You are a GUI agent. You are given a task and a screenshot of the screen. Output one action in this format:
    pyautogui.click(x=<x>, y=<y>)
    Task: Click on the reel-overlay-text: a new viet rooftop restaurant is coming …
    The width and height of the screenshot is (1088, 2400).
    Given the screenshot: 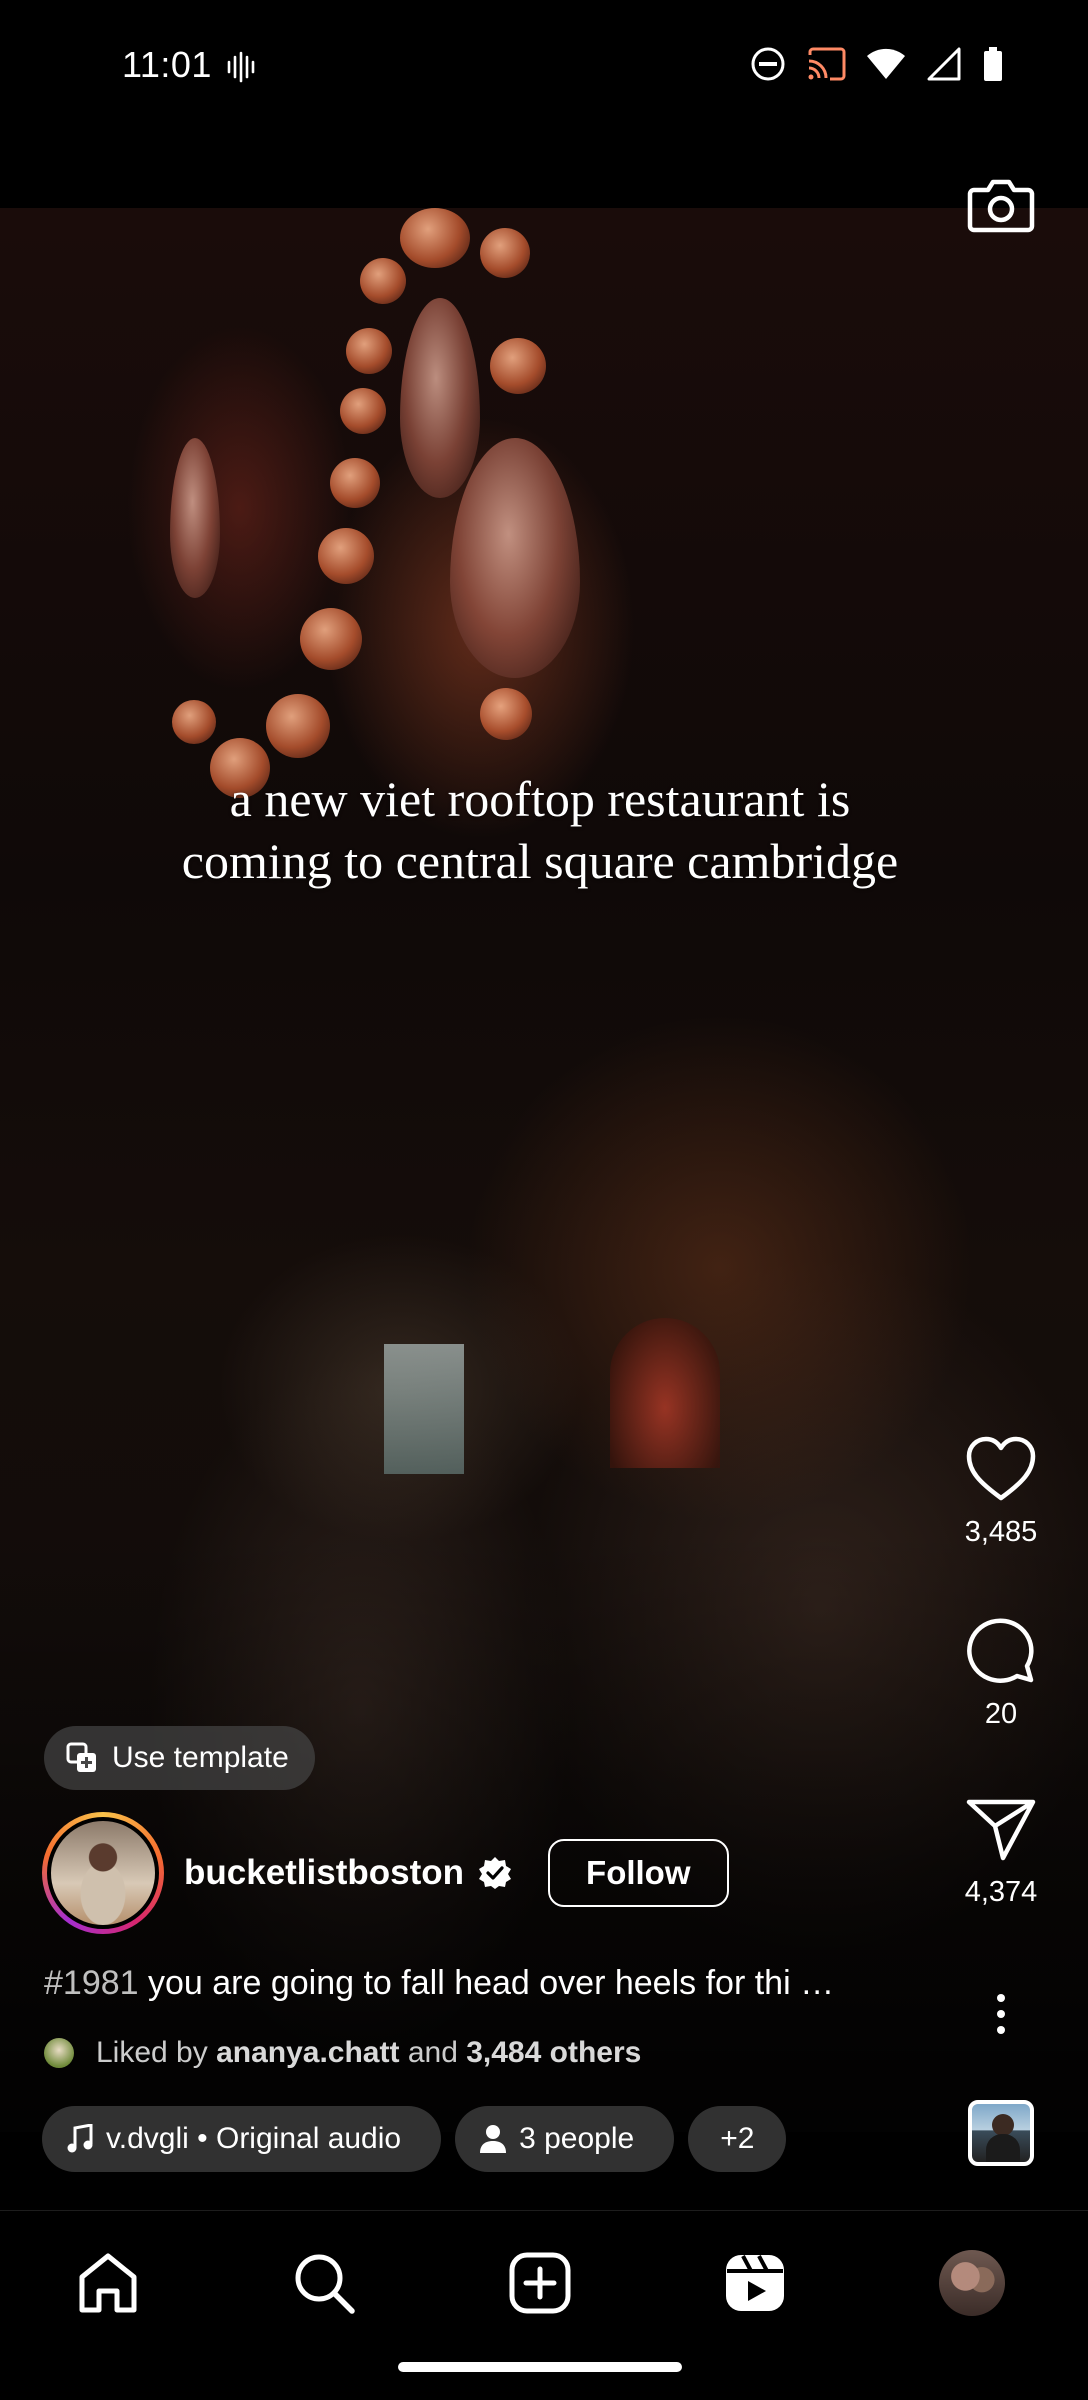 What is the action you would take?
    pyautogui.click(x=540, y=830)
    